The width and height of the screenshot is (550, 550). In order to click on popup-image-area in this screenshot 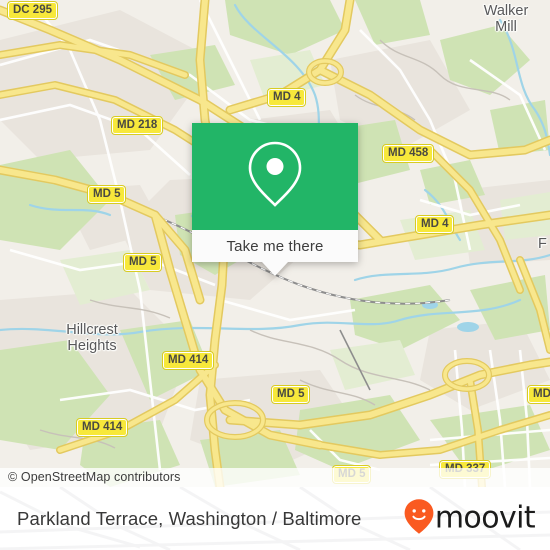, I will do `click(275, 176)`.